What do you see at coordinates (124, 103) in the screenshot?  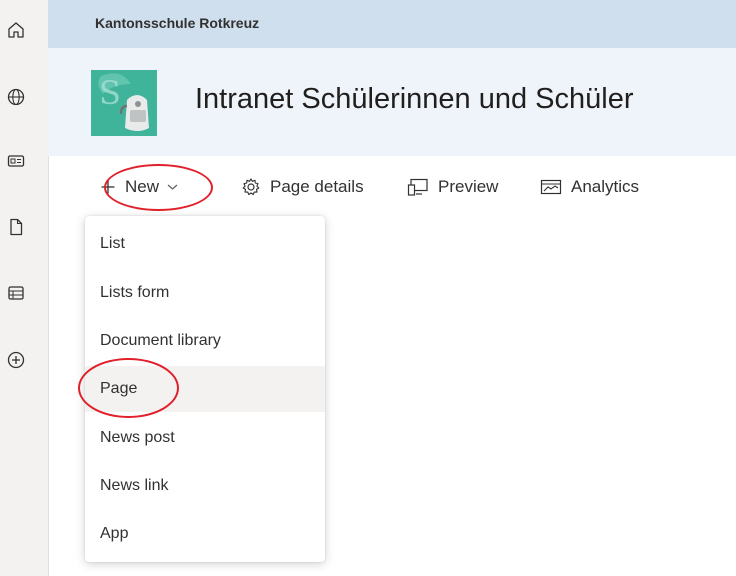 I see `site-logo: S` at bounding box center [124, 103].